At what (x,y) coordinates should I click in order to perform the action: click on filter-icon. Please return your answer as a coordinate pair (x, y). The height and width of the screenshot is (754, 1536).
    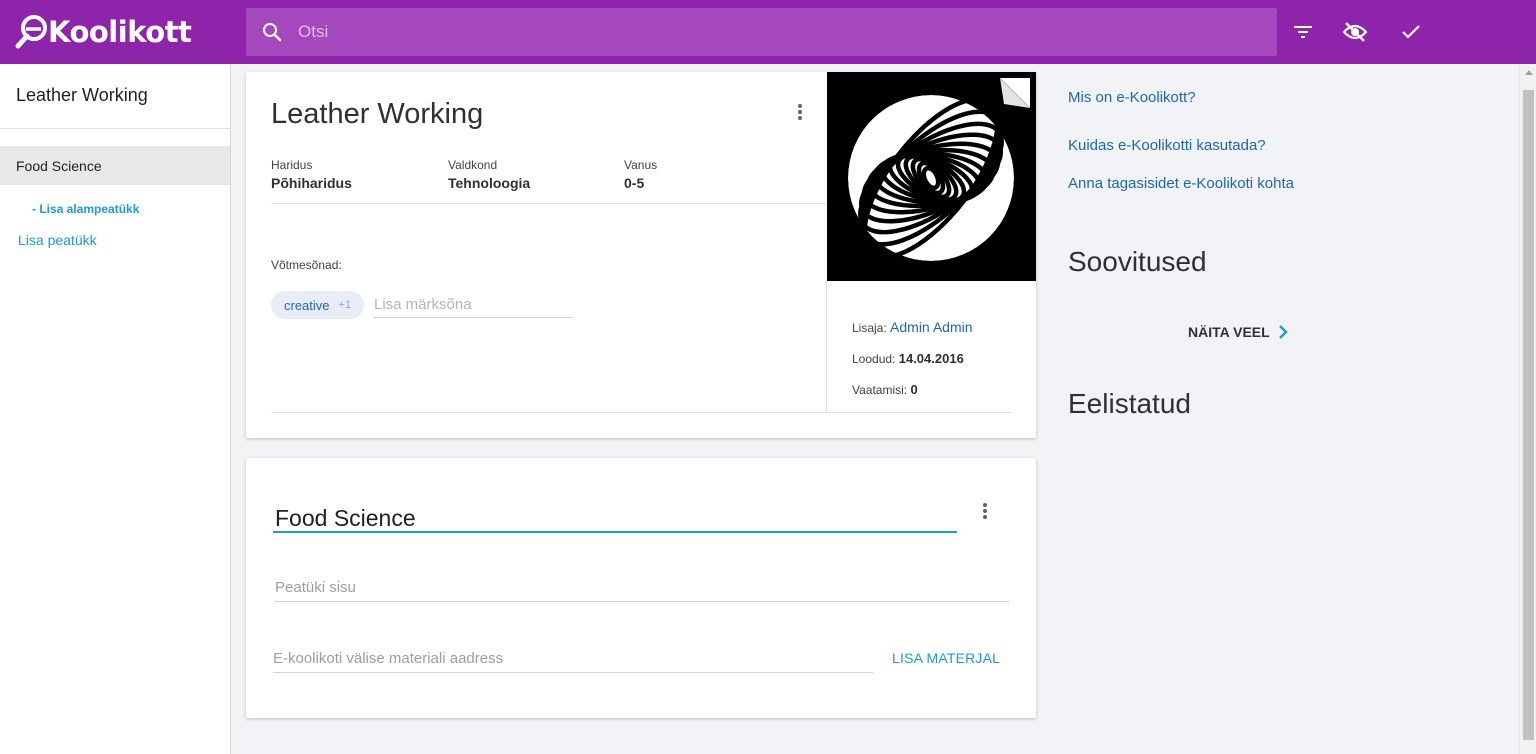
    Looking at the image, I should click on (1303, 32).